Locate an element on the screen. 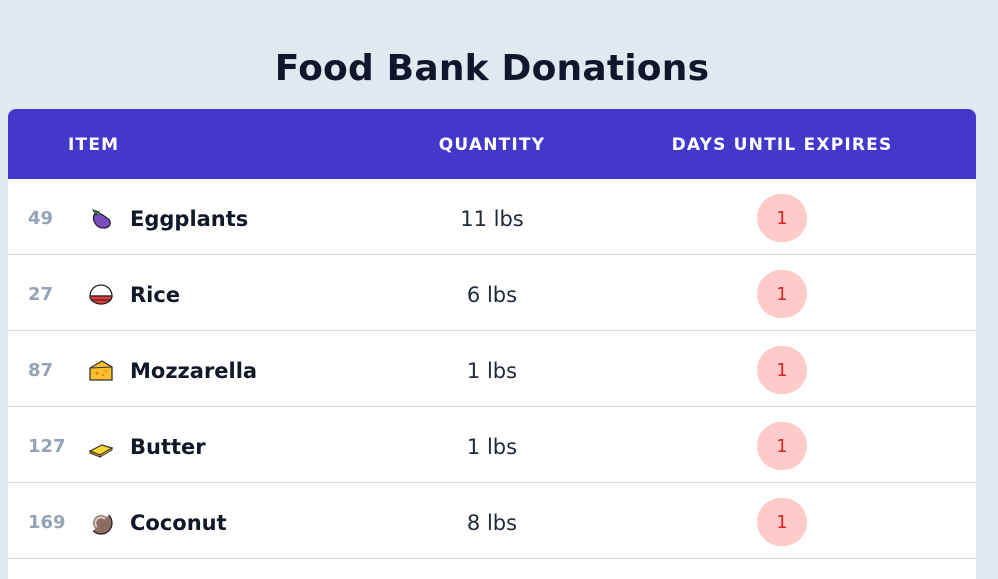  table-row: 27 Rice 6 lbs 1 is located at coordinates (492, 293).